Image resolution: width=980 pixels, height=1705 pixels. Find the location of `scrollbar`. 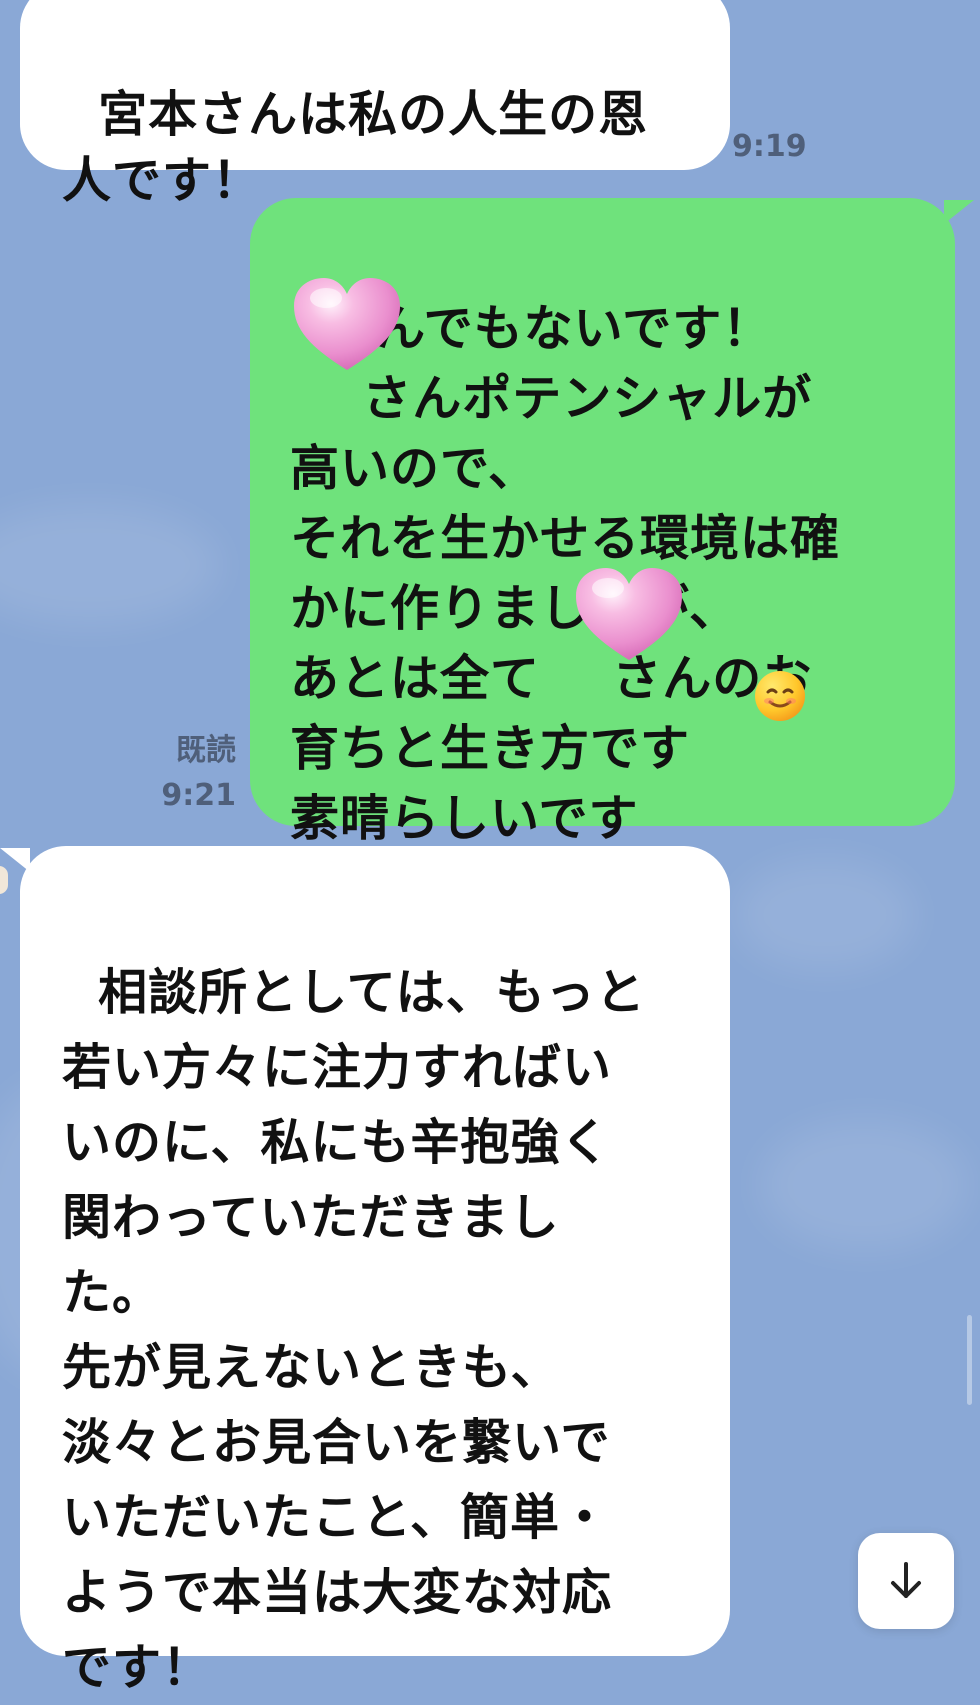

scrollbar is located at coordinates (969, 1360).